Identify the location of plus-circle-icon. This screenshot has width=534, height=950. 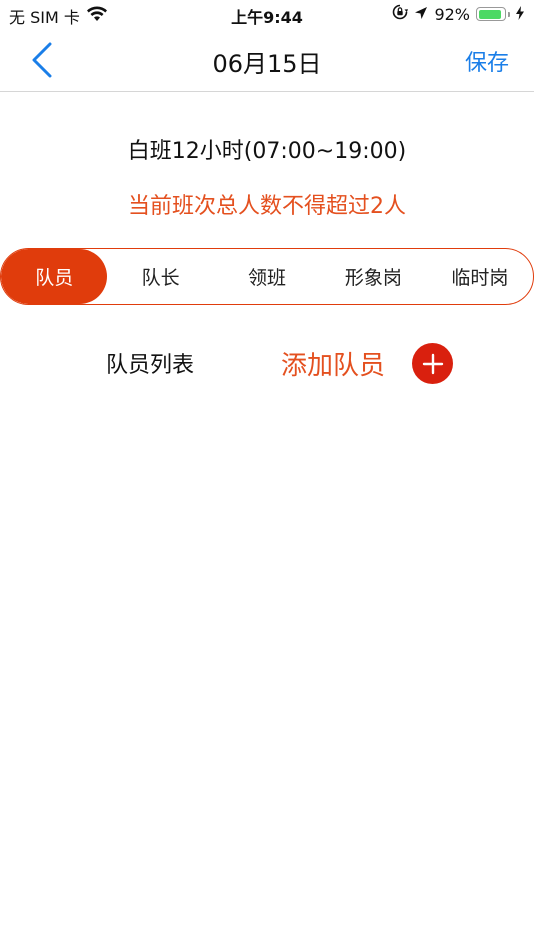
(432, 363).